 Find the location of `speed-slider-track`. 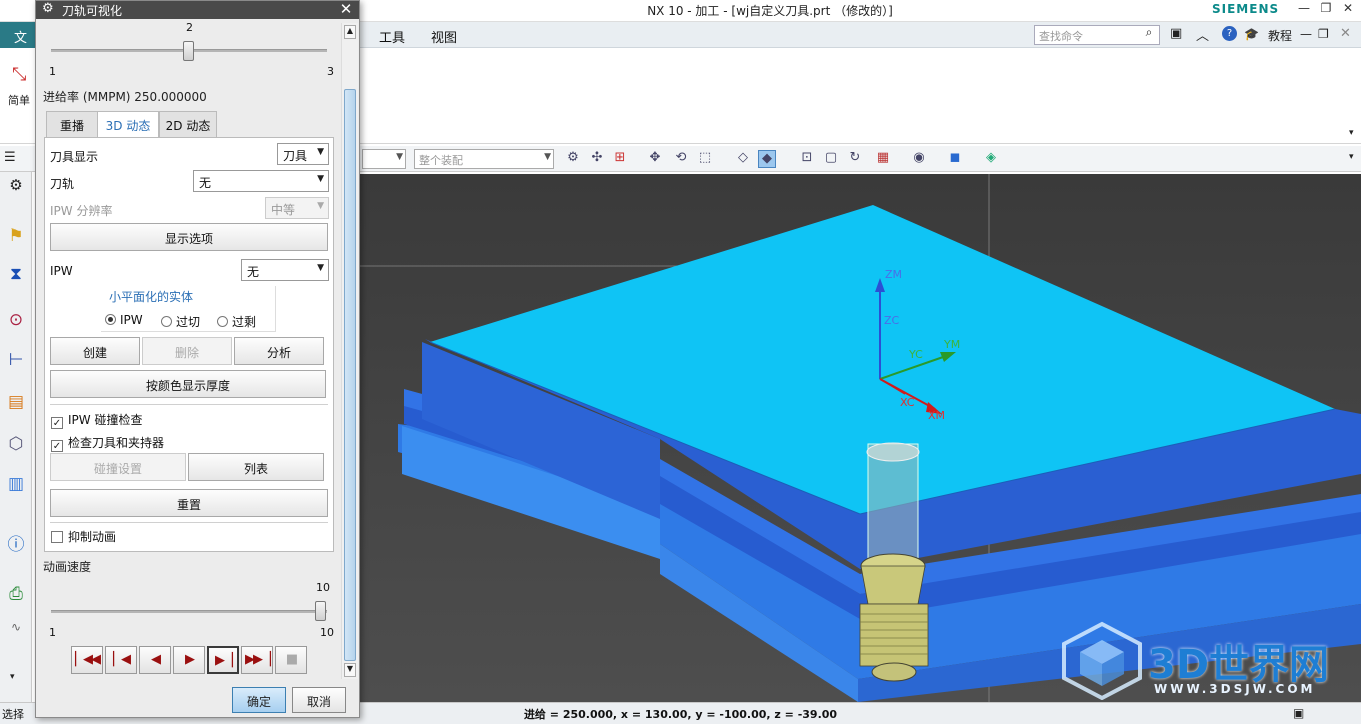

speed-slider-track is located at coordinates (189, 611).